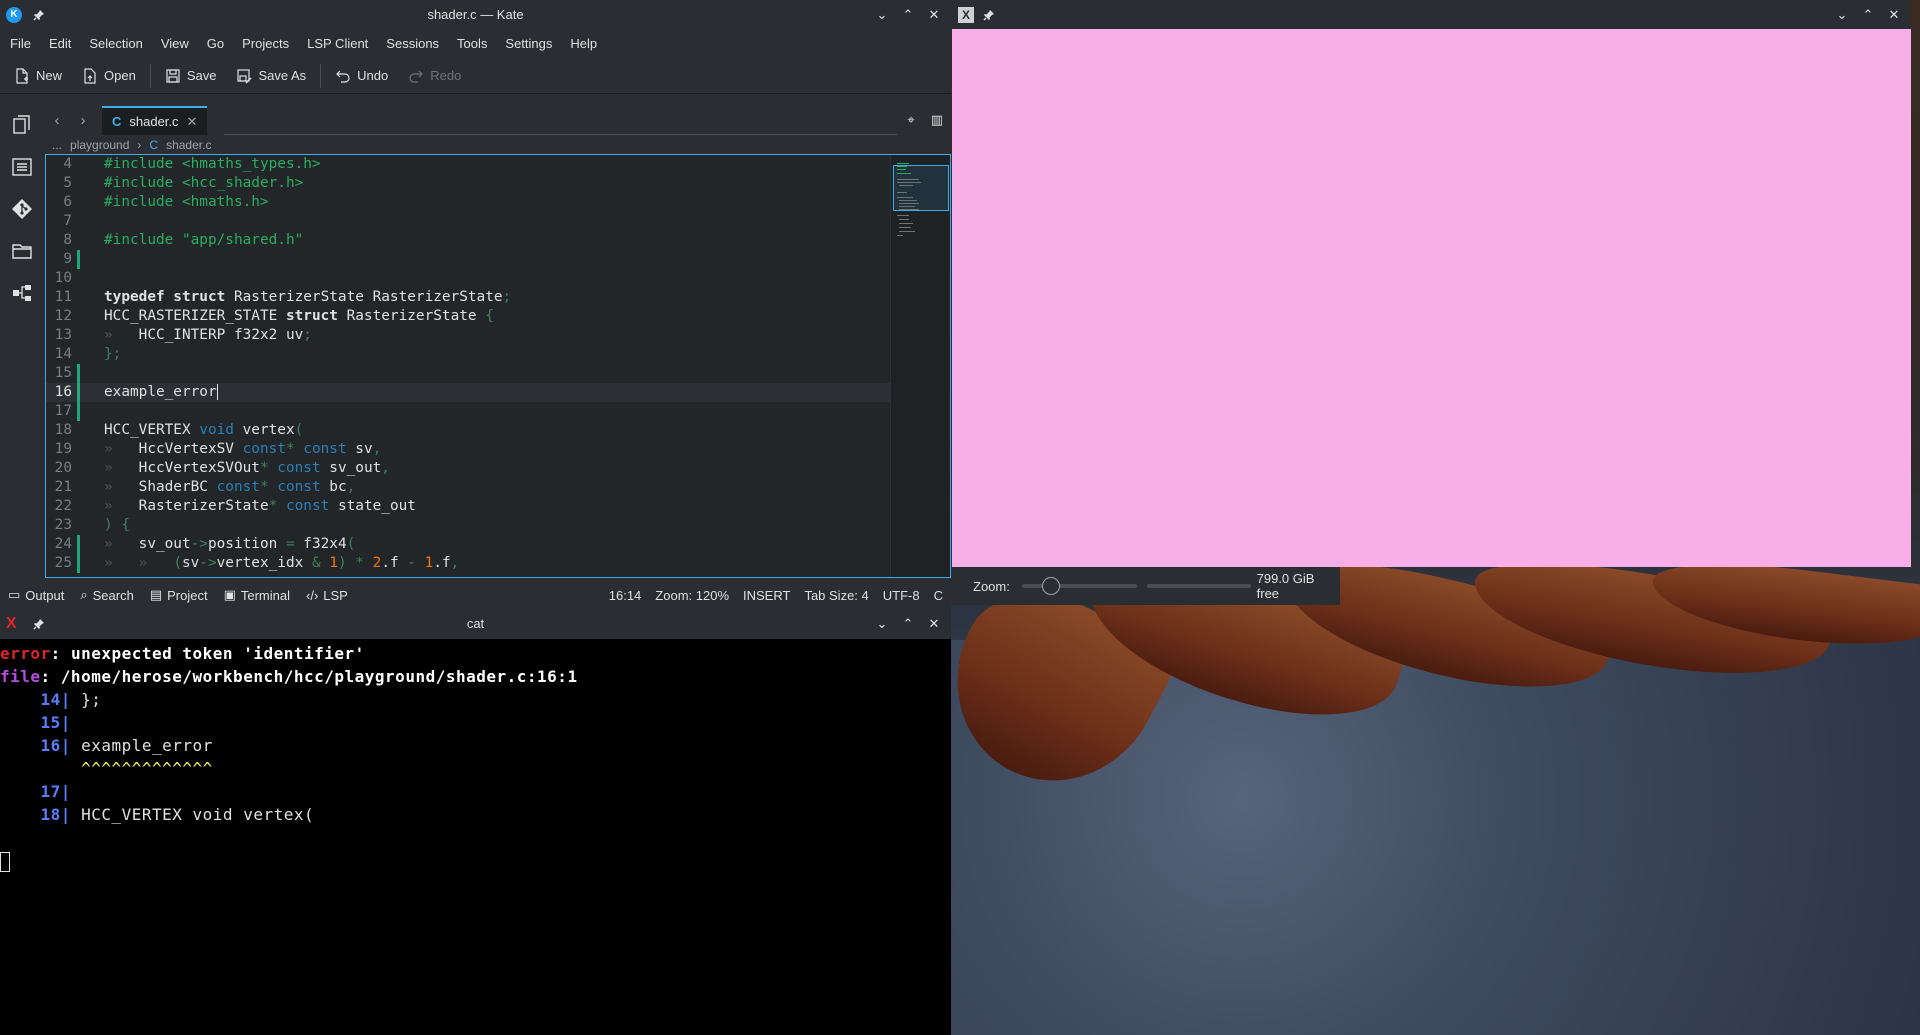 This screenshot has height=1035, width=1920. Describe the element at coordinates (147, 768) in the screenshot. I see `error-carets: ^^^^^^^^^^^^^` at that location.